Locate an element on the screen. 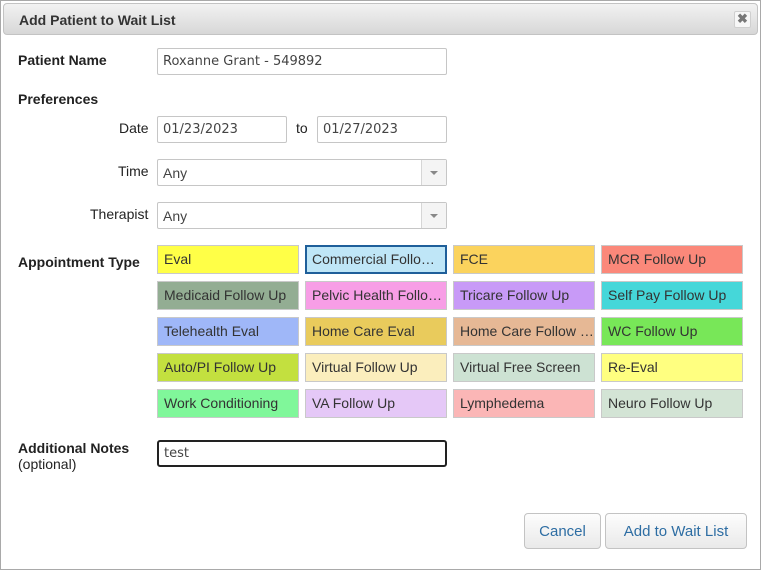 This screenshot has height=572, width=763. appointment-type-option: Telehealth Eval is located at coordinates (228, 331).